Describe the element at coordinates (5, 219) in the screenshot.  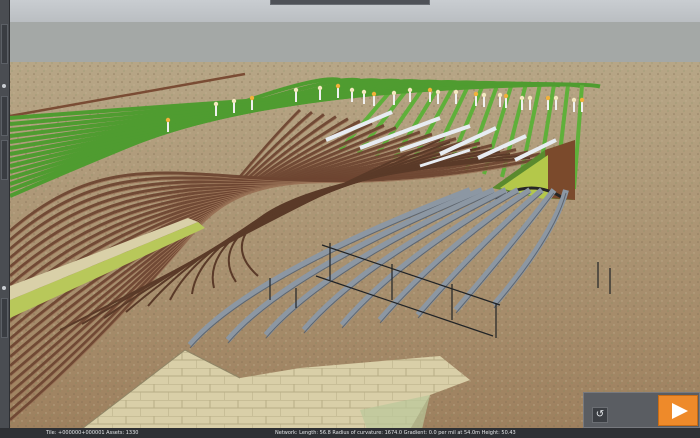
I see `left-toolbar` at that location.